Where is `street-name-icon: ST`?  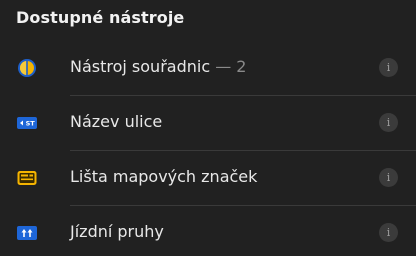 street-name-icon: ST is located at coordinates (27, 123).